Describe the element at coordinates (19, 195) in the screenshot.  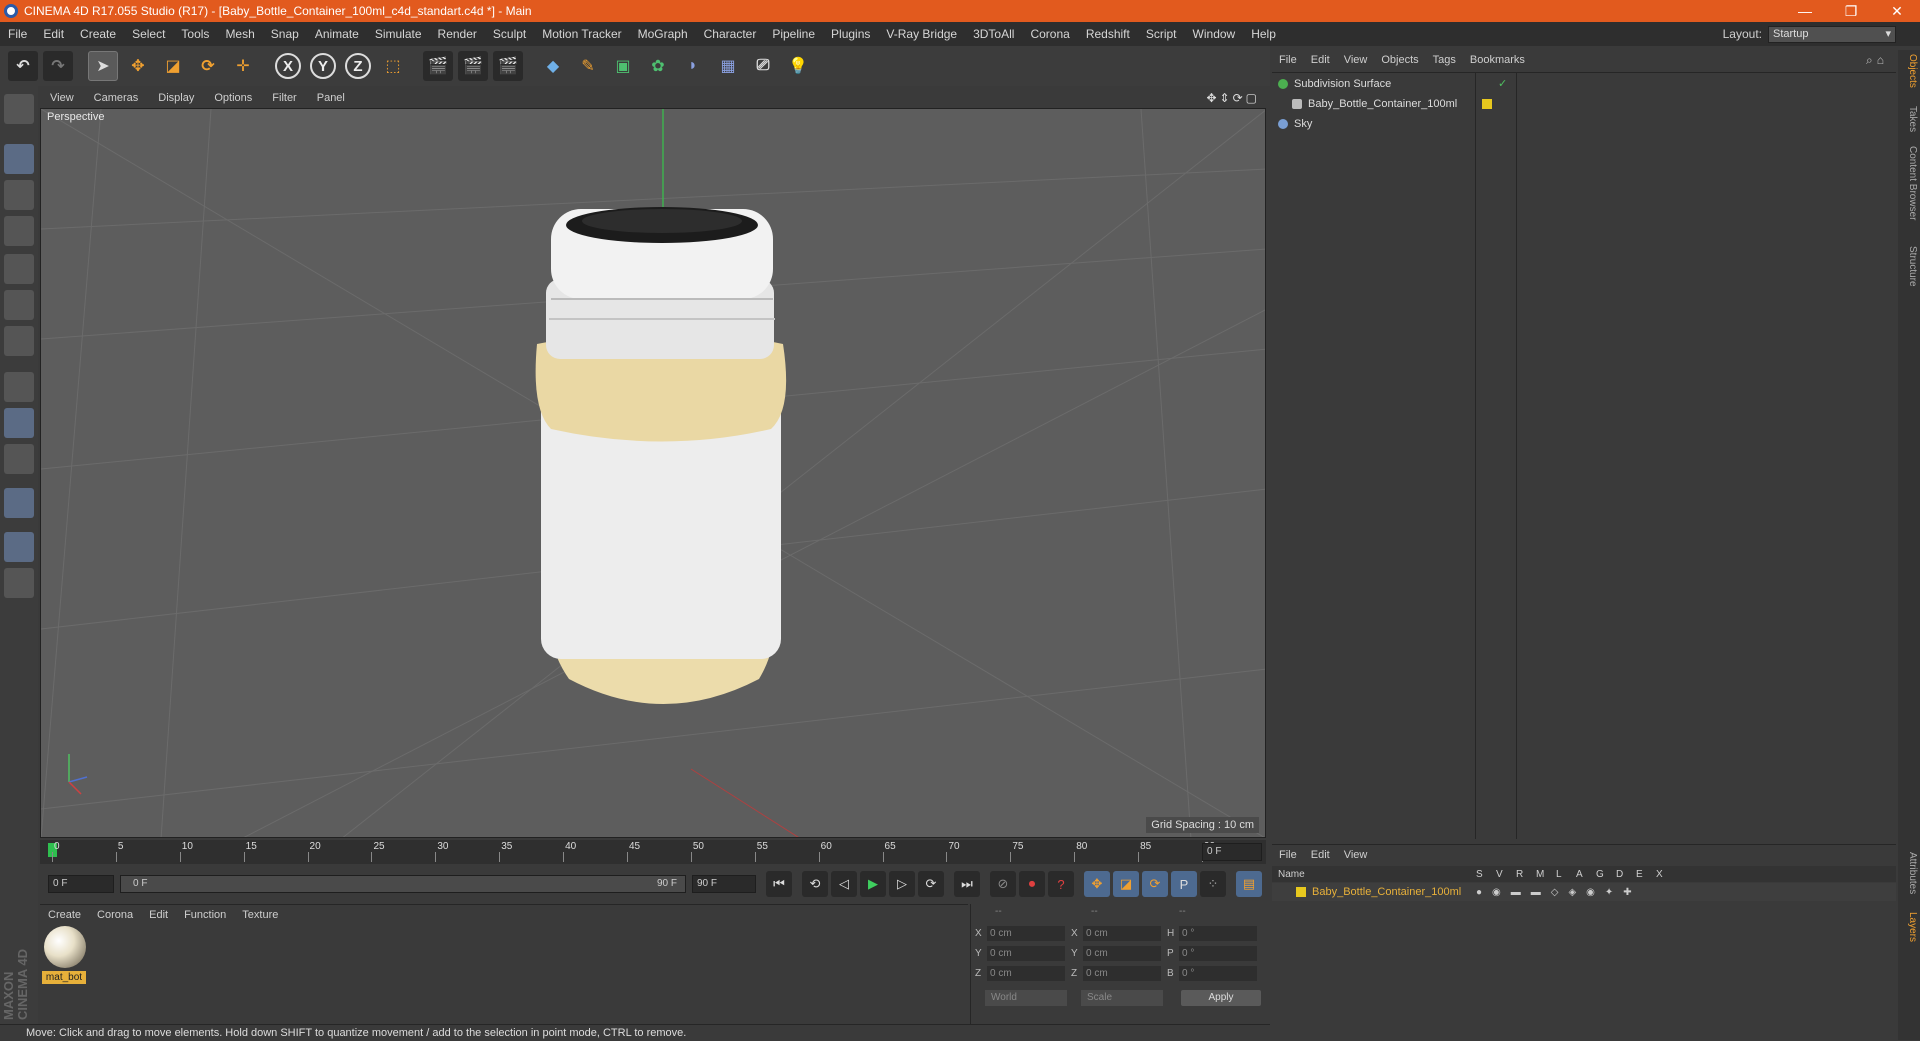
I see `texture-mode-icon` at that location.